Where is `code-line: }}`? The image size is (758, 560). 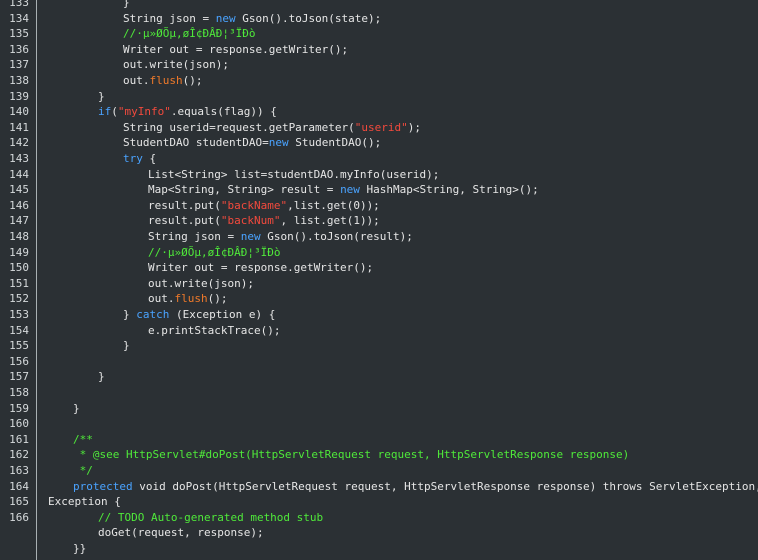 code-line: }} is located at coordinates (415, 549).